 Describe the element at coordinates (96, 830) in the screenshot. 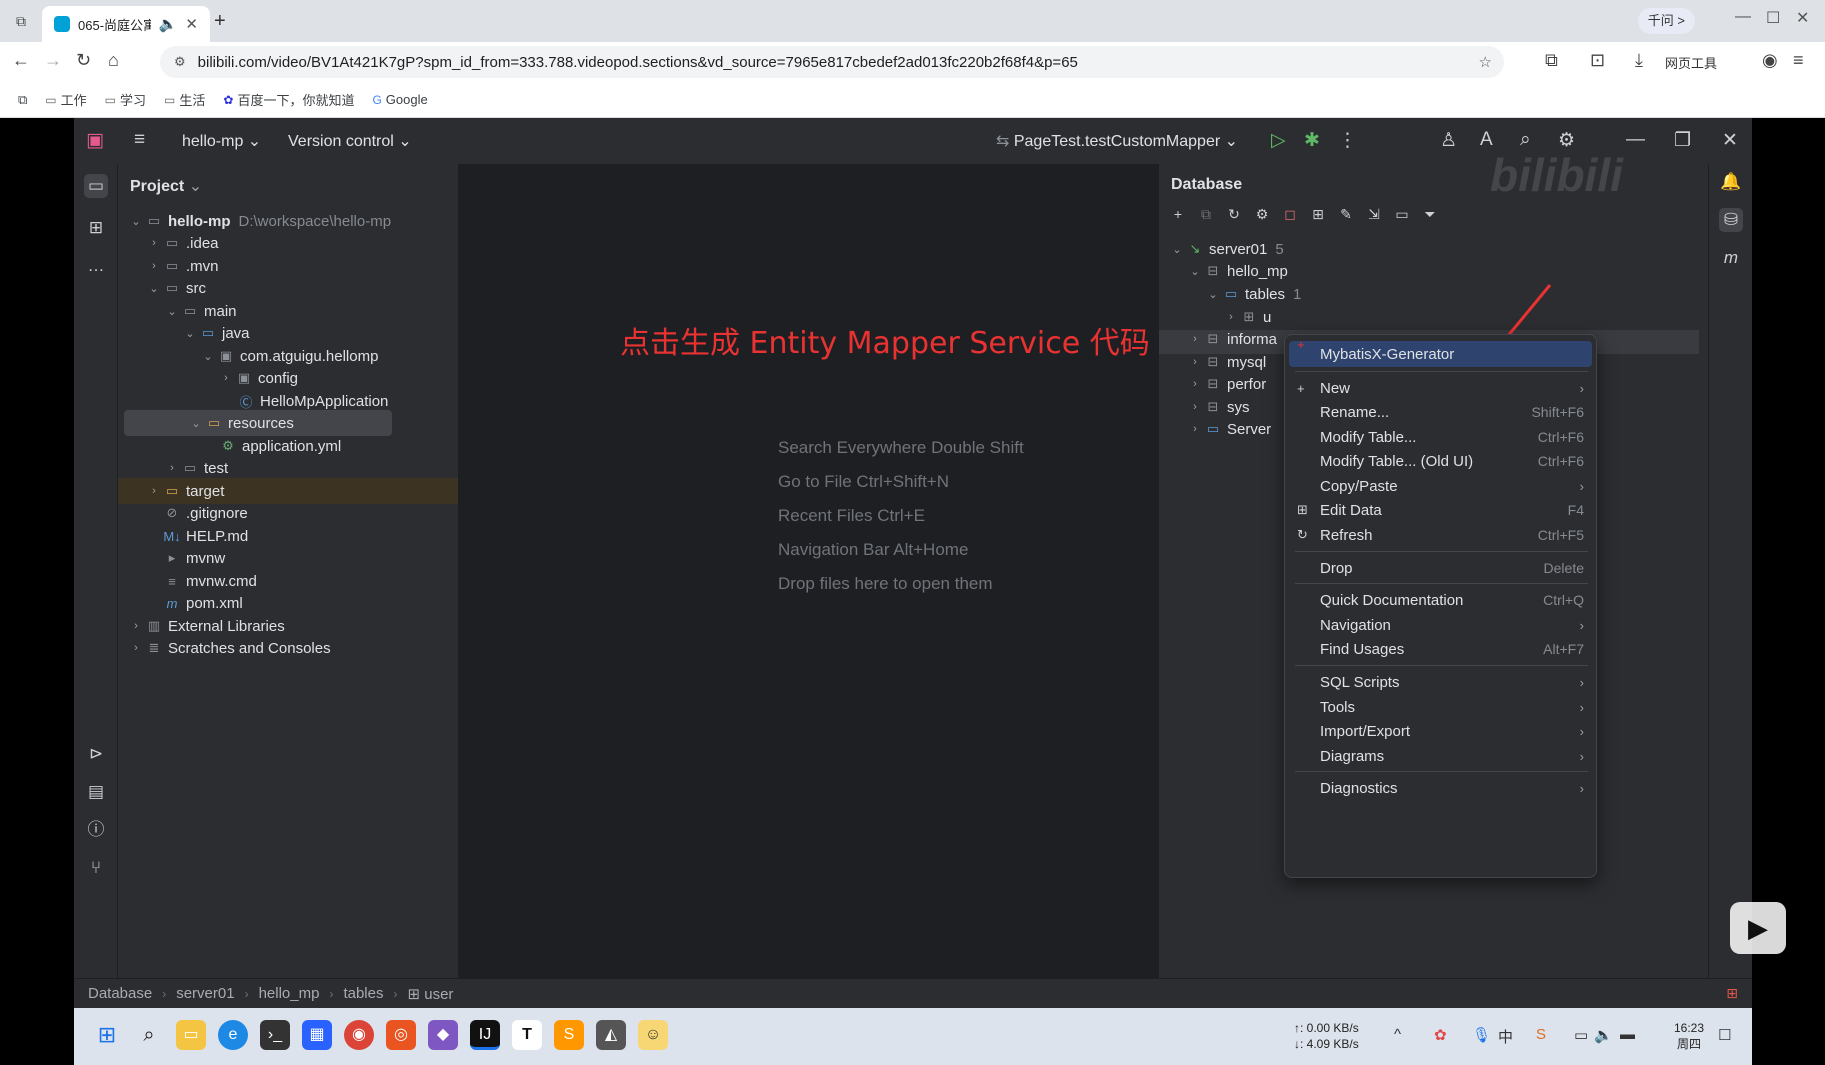

I see `problems-tool-icon: ⓘ` at that location.